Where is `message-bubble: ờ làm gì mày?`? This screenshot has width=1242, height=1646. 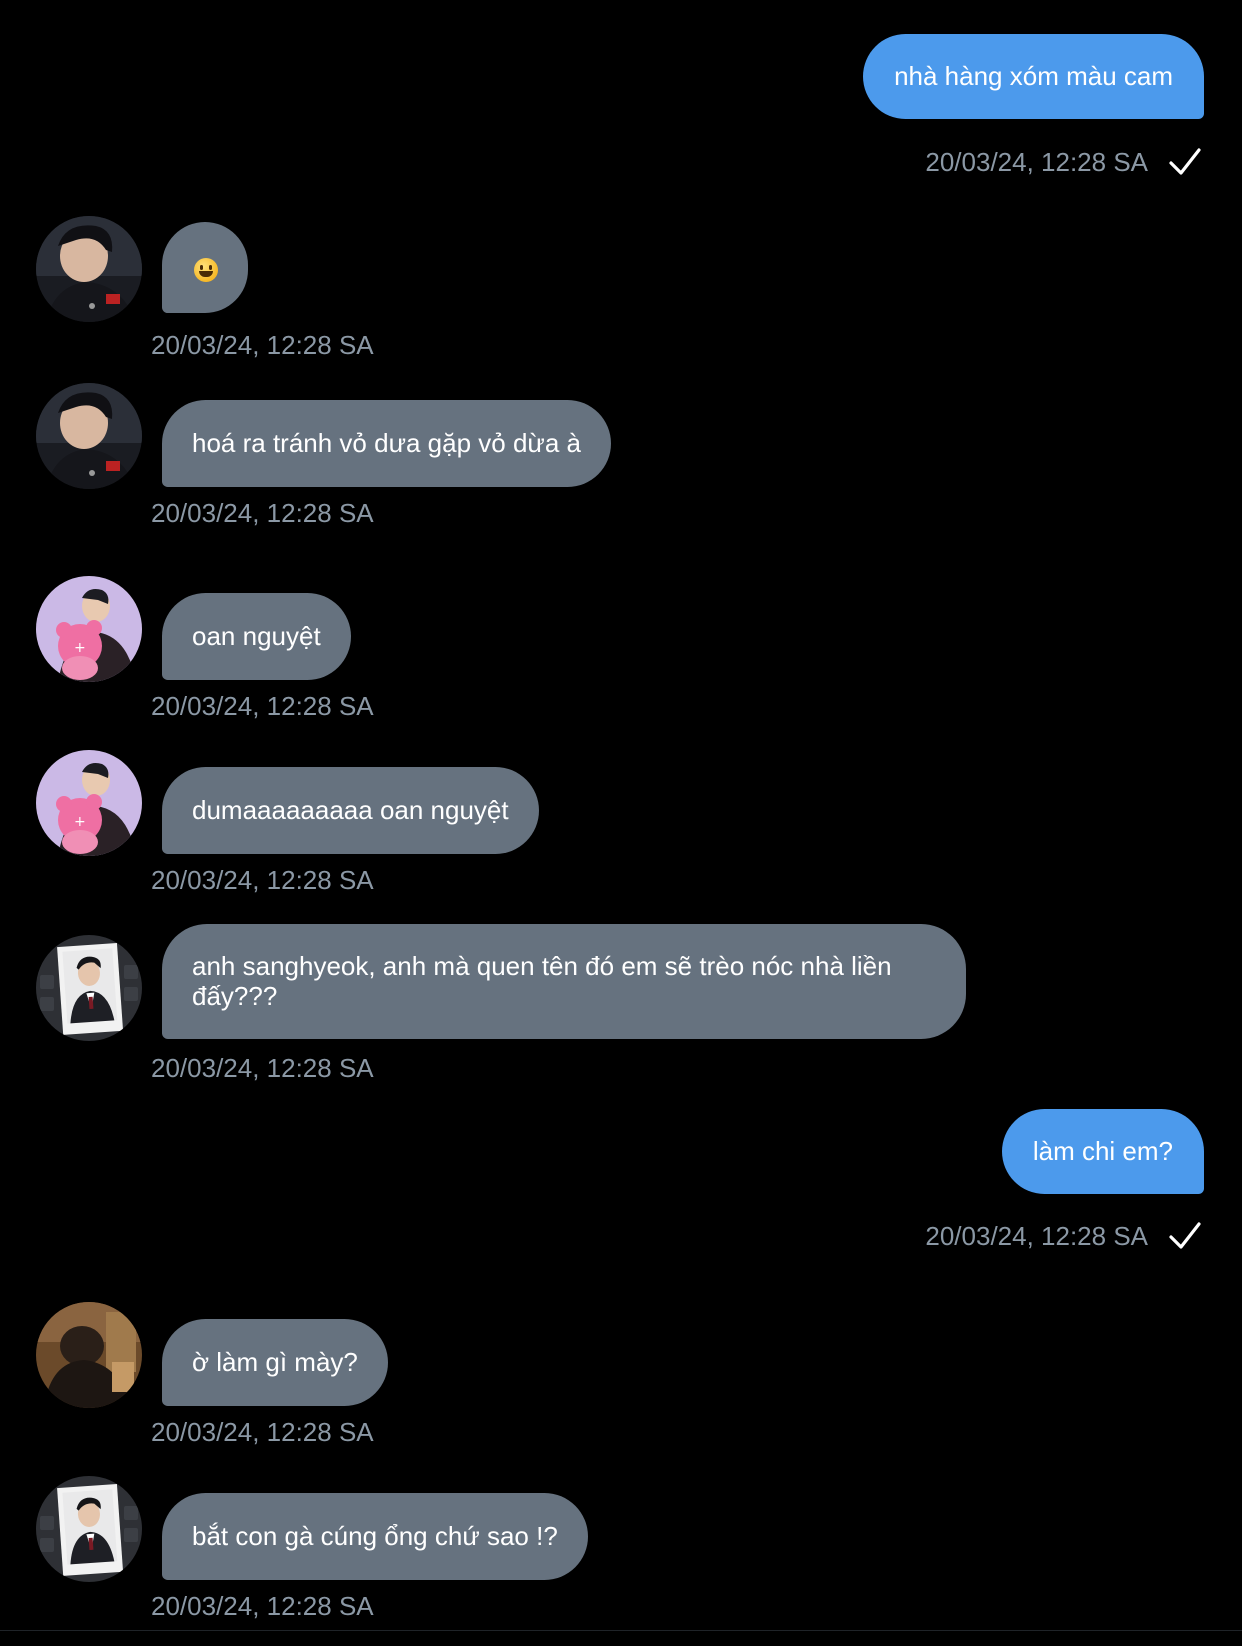
message-bubble: ờ làm gì mày? is located at coordinates (275, 1362).